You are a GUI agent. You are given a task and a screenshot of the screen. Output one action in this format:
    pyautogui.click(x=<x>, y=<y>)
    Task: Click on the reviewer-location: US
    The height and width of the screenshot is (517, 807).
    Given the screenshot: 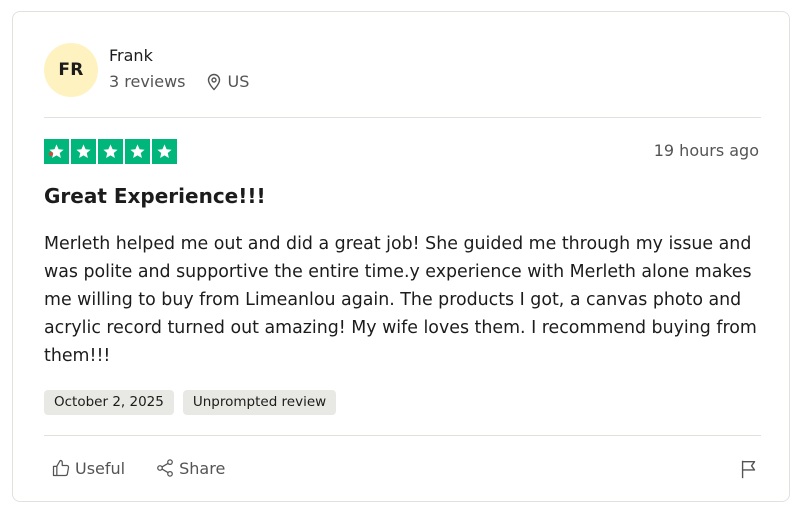 What is the action you would take?
    pyautogui.click(x=228, y=82)
    